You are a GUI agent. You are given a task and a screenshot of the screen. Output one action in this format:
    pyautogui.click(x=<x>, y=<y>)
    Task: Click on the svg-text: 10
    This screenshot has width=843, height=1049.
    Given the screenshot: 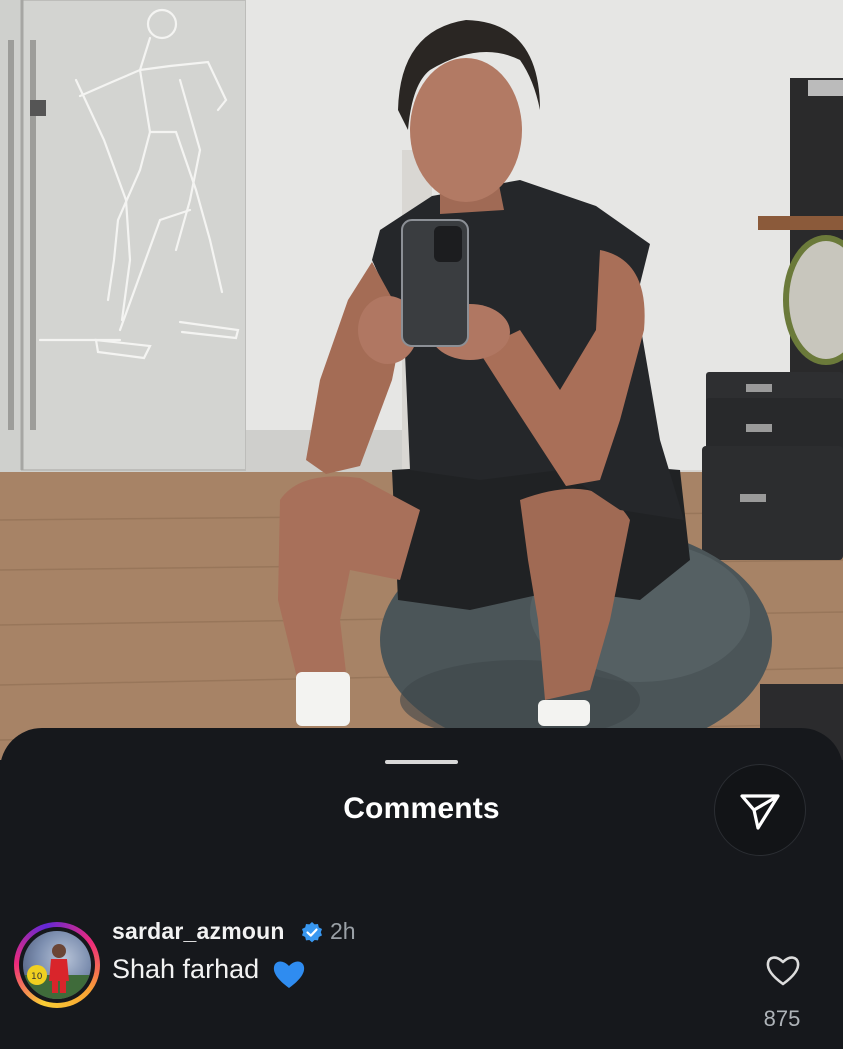 What is the action you would take?
    pyautogui.click(x=37, y=977)
    